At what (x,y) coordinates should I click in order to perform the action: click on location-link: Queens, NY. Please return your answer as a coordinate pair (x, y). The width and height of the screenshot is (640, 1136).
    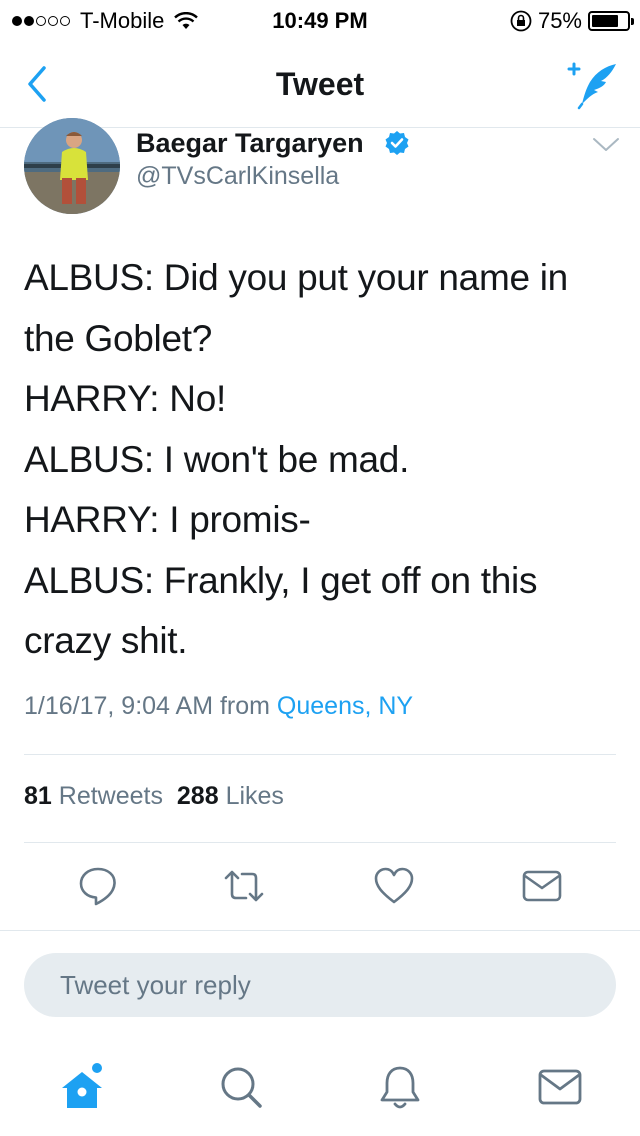
    Looking at the image, I should click on (345, 706).